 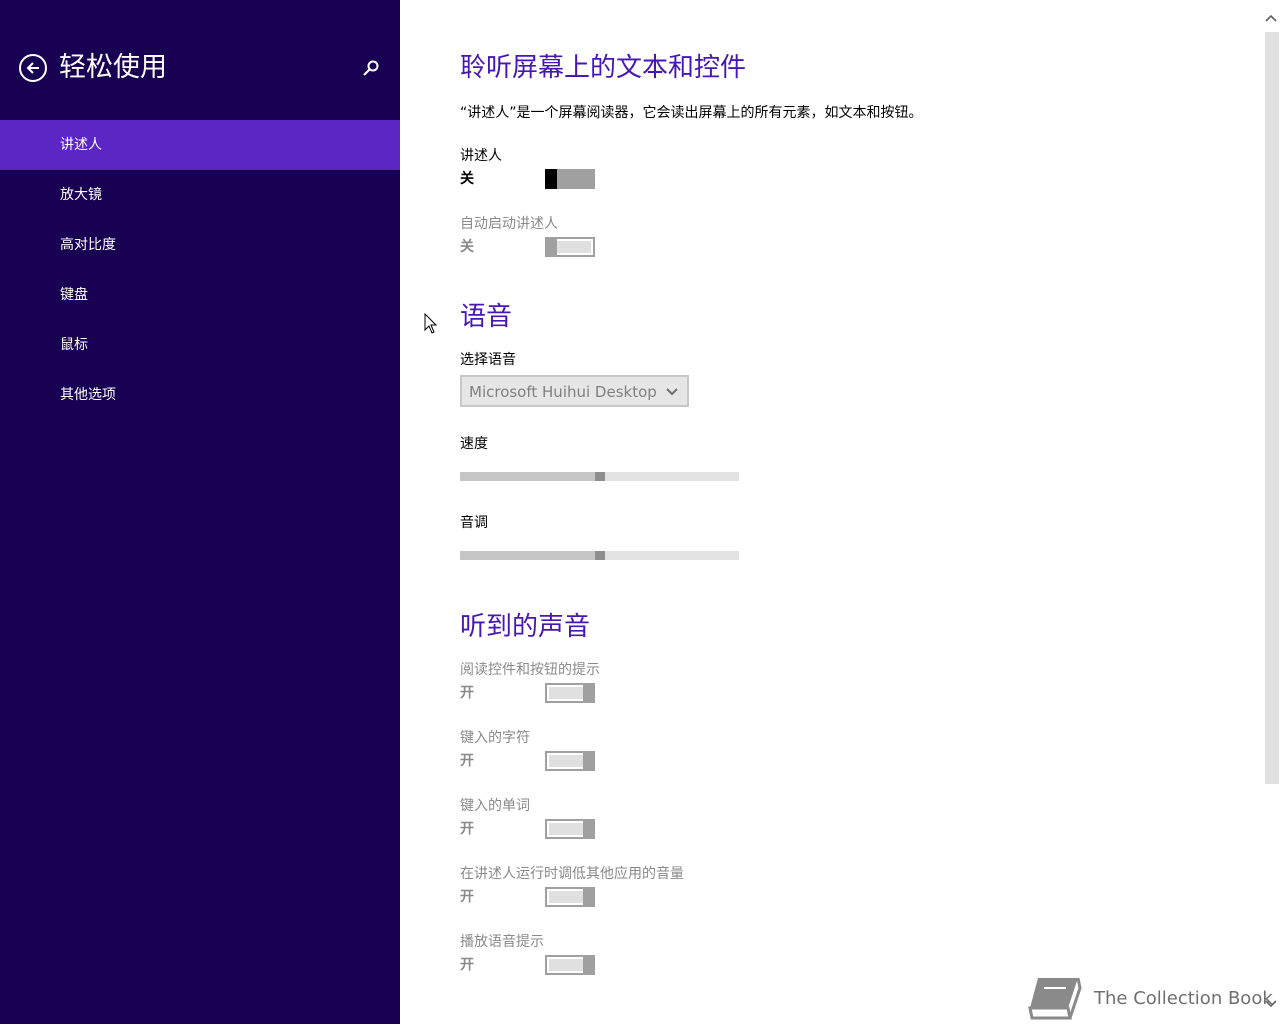 What do you see at coordinates (570, 179) in the screenshot?
I see `narrator-toggle` at bounding box center [570, 179].